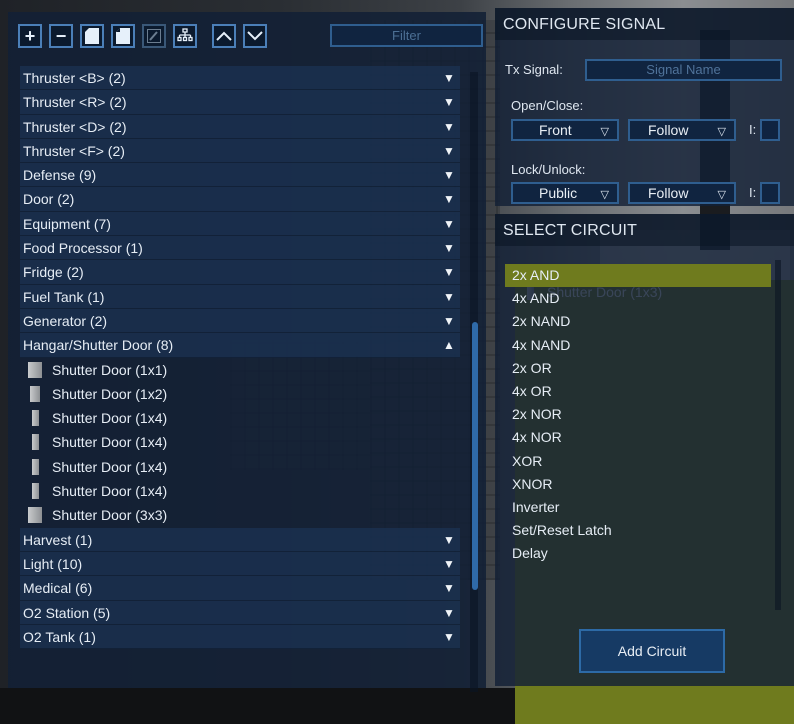 The image size is (794, 724). Describe the element at coordinates (60, 175) in the screenshot. I see `row-label: Defense (9)` at that location.